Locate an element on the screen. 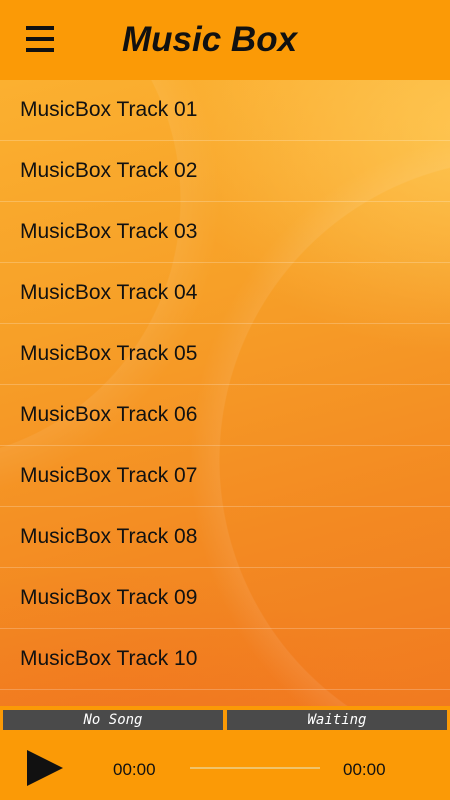 The width and height of the screenshot is (450, 800). track-item: MusicBox Track 04 is located at coordinates (225, 293).